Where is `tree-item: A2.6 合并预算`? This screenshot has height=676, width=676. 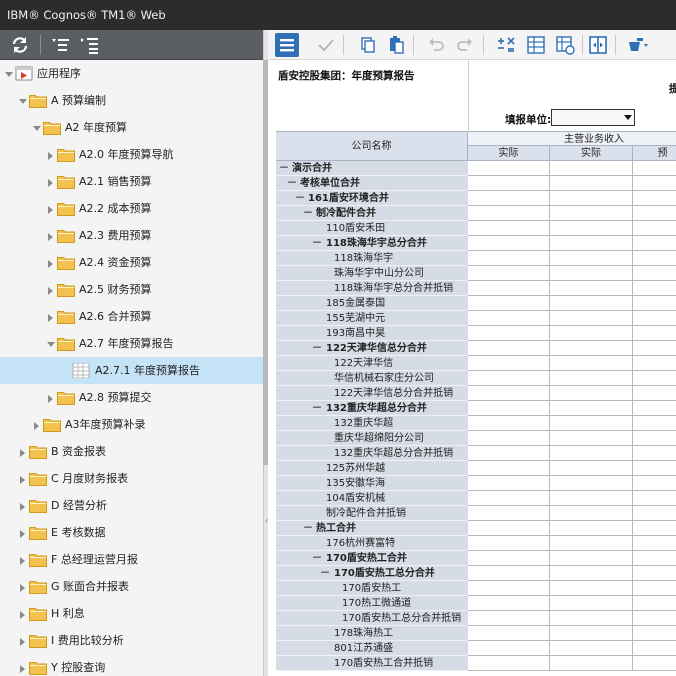
tree-item: A2.6 合并预算 is located at coordinates (131, 316).